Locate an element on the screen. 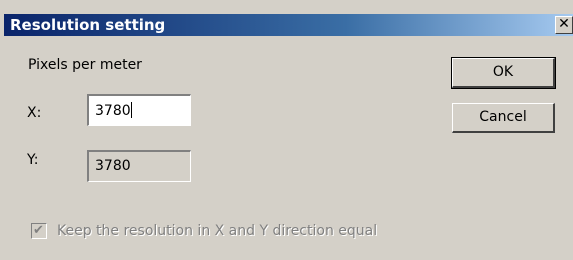 The width and height of the screenshot is (573, 260). keep-equal-checkbox: ✔ is located at coordinates (39, 231).